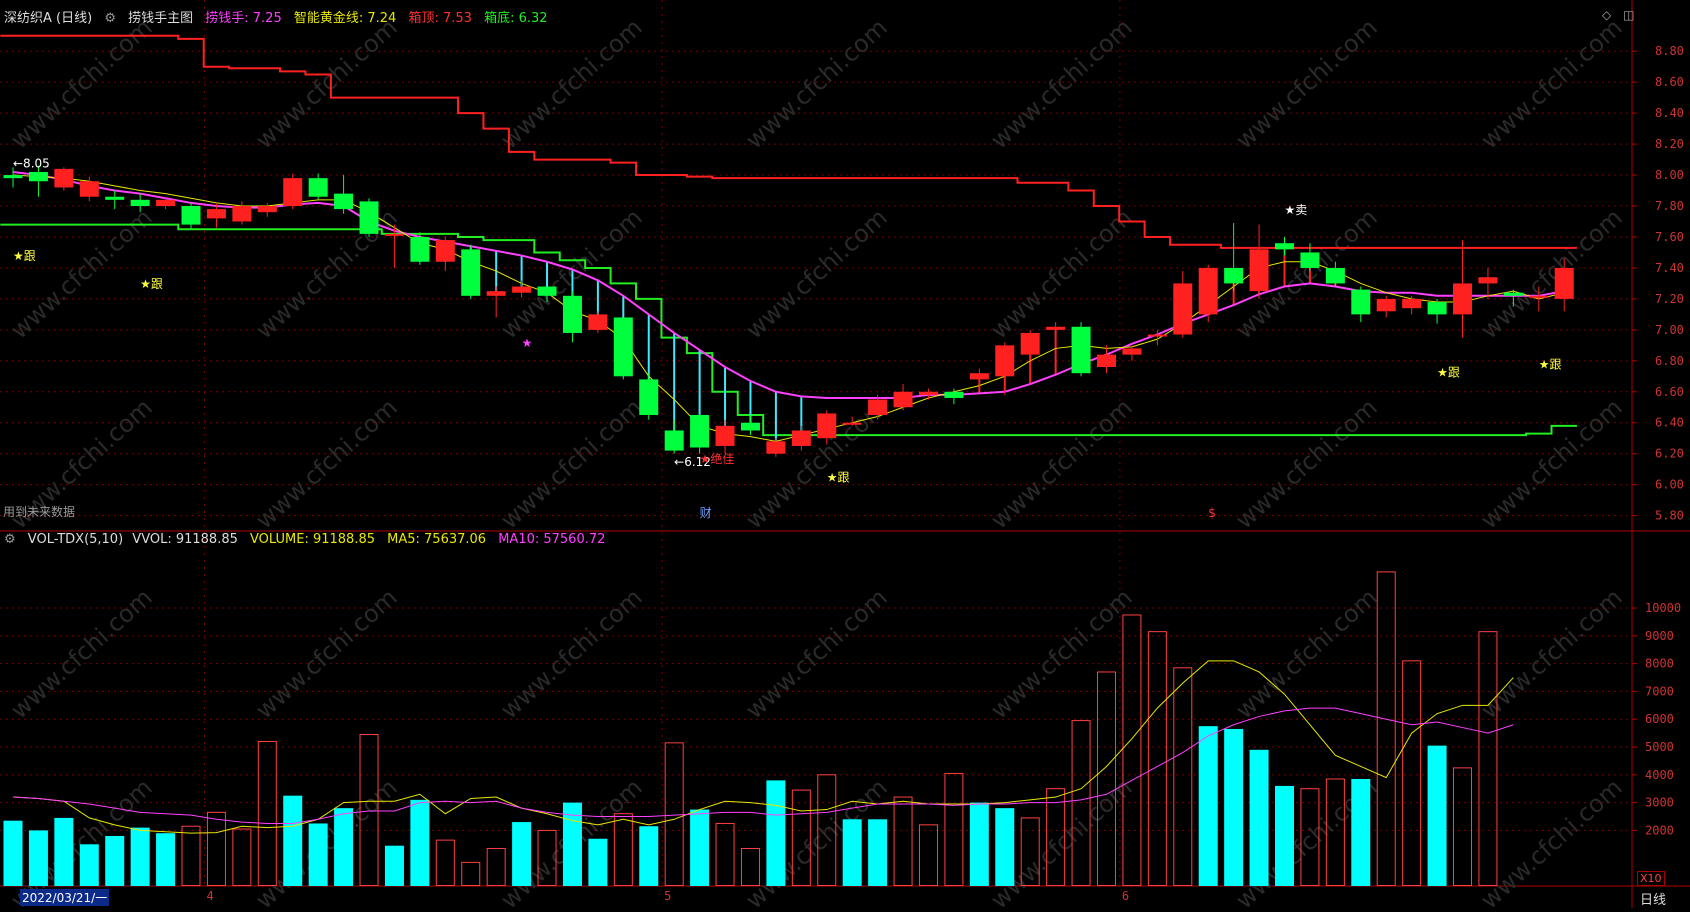  Describe the element at coordinates (160, 18) in the screenshot. I see `indicator-name: 捞钱手主图` at that location.